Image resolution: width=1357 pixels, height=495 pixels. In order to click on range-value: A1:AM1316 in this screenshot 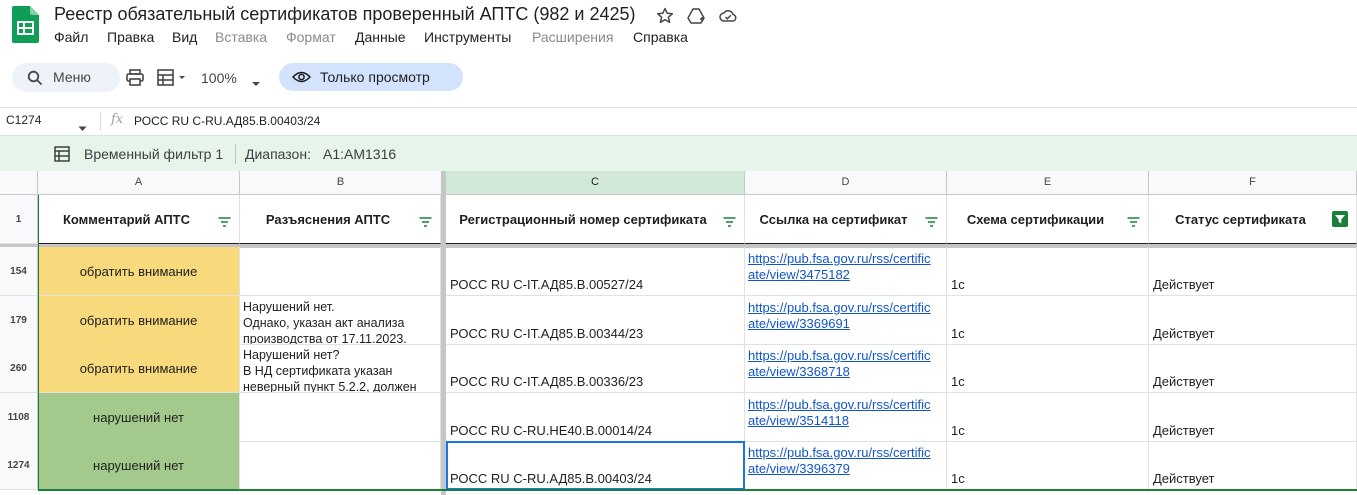, I will do `click(359, 154)`.